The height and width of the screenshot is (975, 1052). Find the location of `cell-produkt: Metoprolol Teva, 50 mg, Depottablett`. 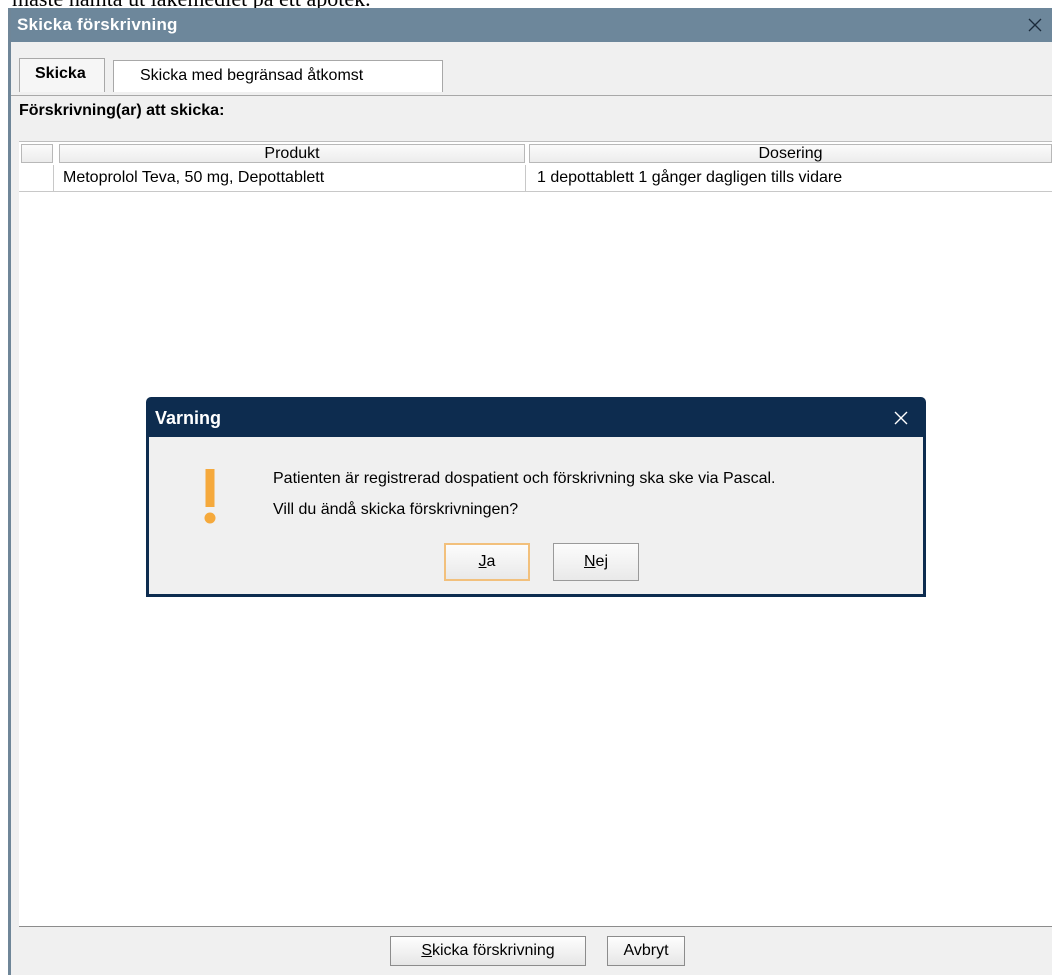

cell-produkt: Metoprolol Teva, 50 mg, Depottablett is located at coordinates (194, 177).